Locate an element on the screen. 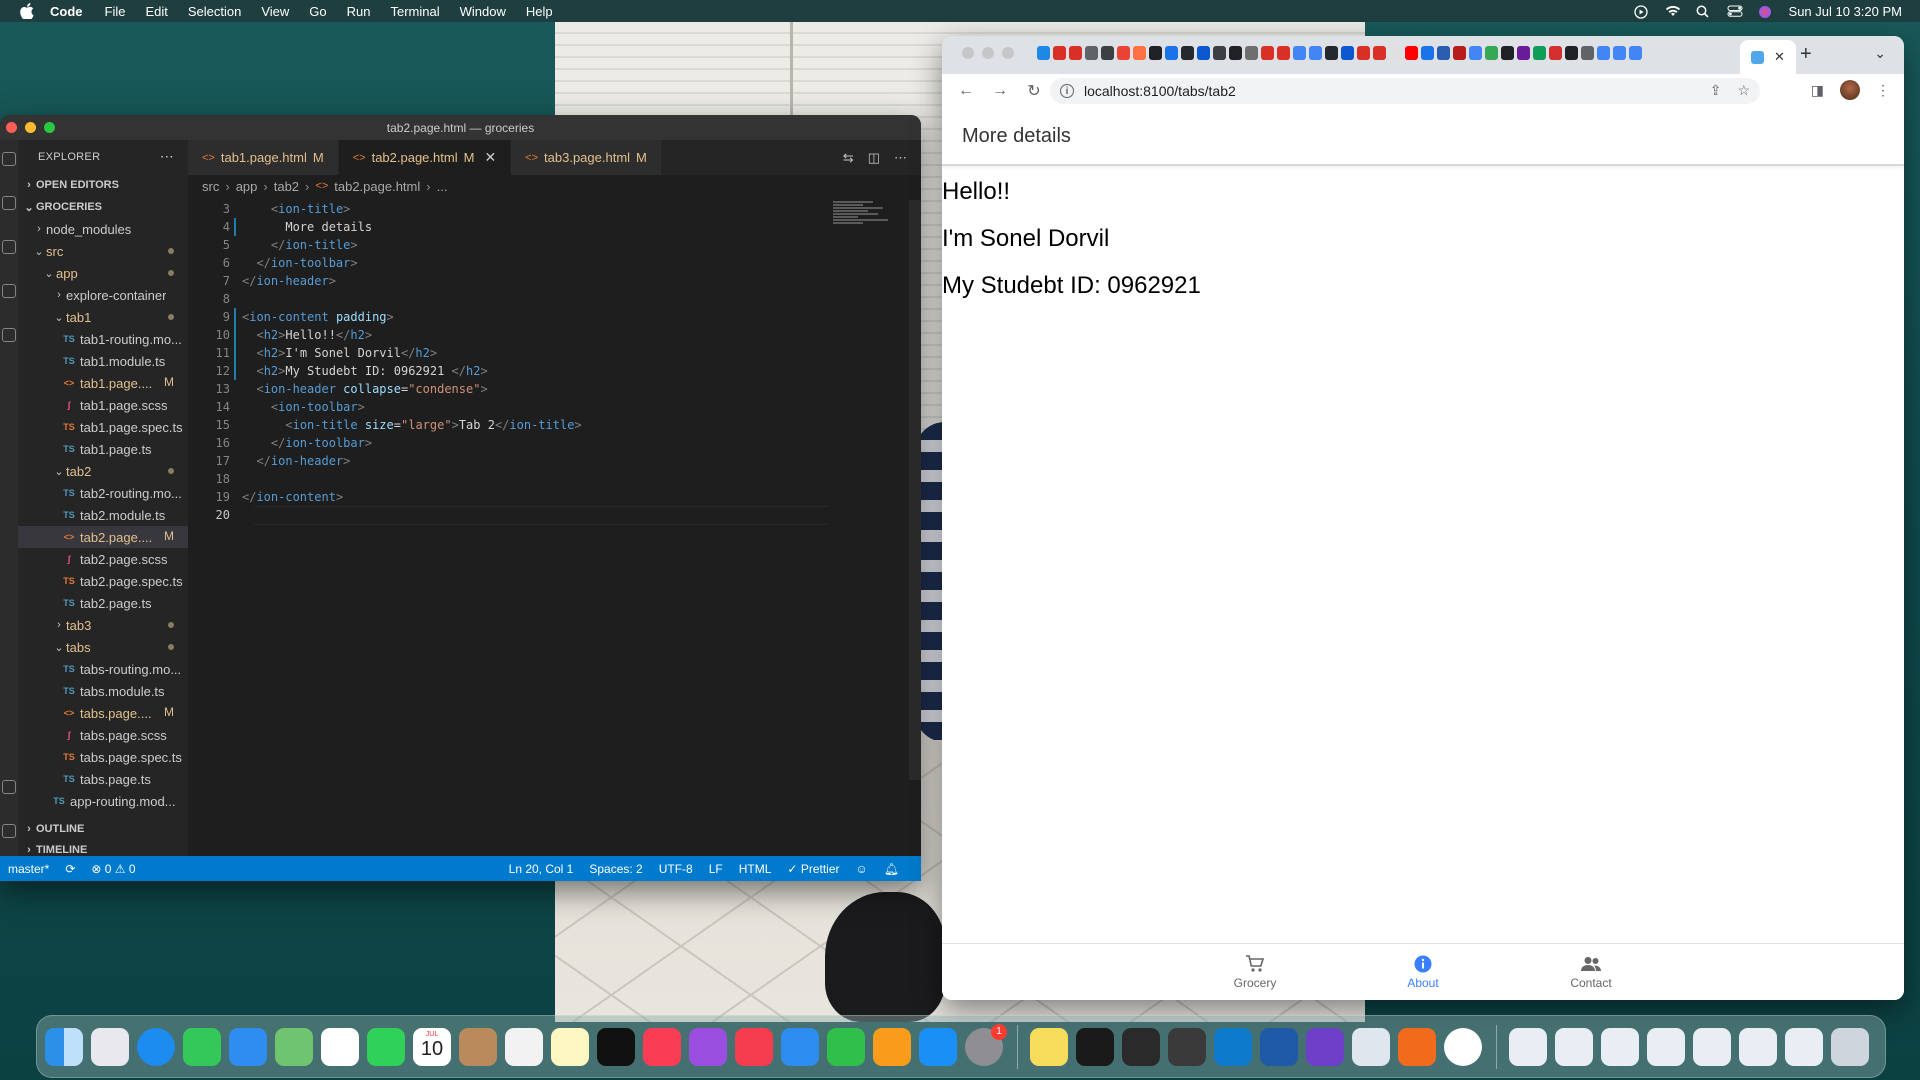 The image size is (1920, 1080). split-editor-icon: ◫ is located at coordinates (874, 158).